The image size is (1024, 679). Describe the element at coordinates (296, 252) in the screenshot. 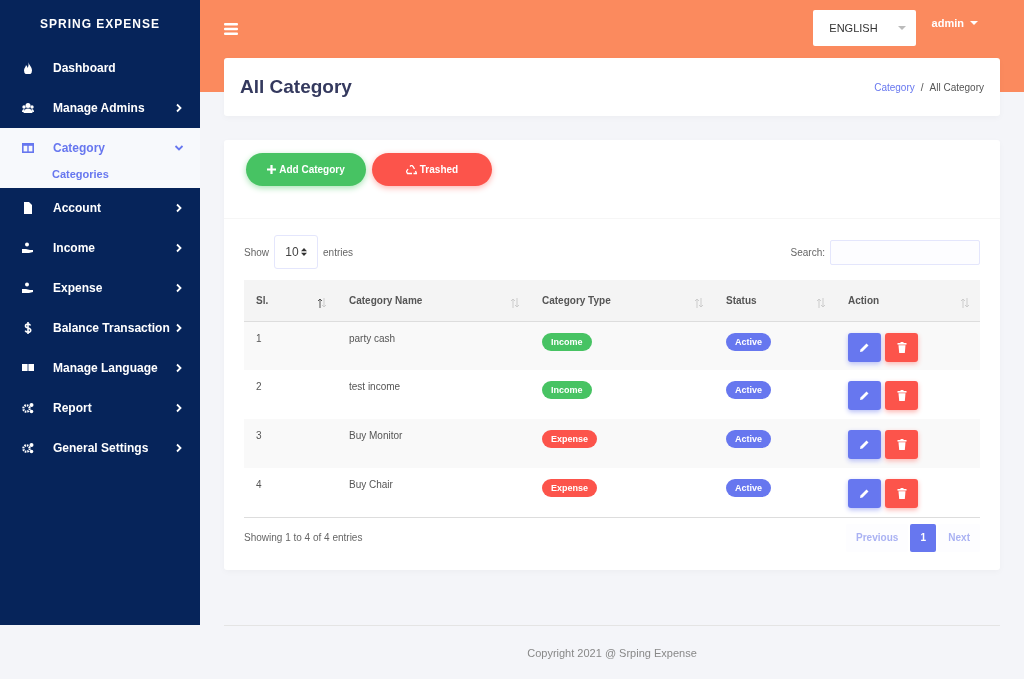

I see `page-size-select: 10` at that location.